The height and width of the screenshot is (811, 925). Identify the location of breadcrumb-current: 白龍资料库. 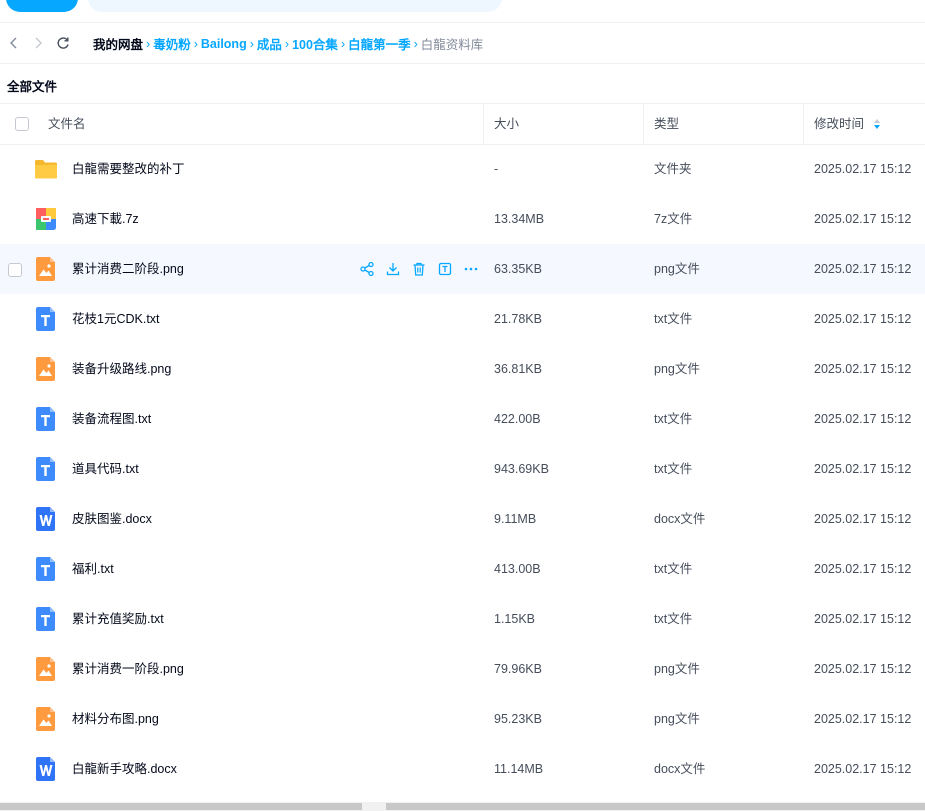
(452, 45).